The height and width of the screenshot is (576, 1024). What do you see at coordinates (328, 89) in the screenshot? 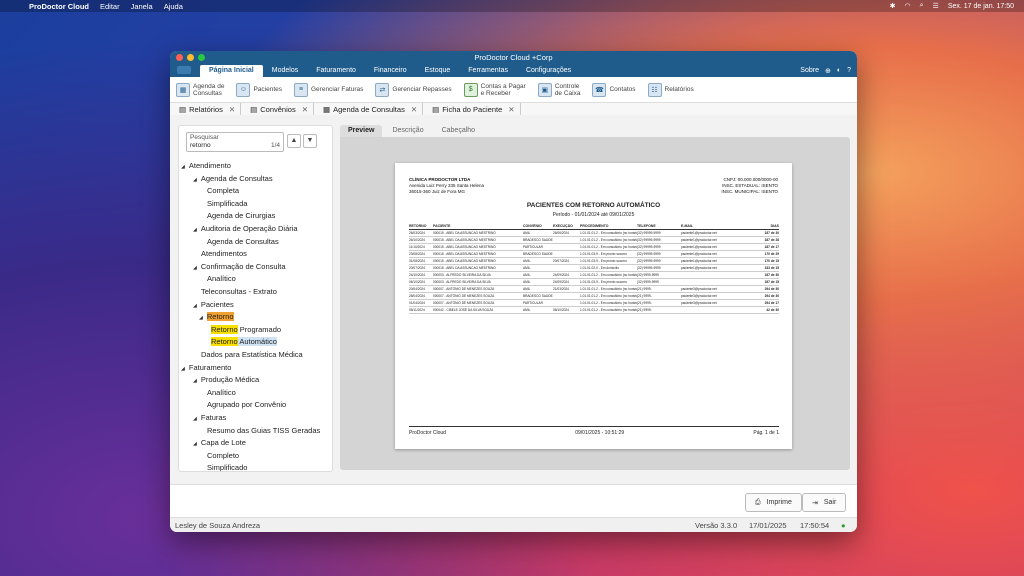
I see `gerenciar-faturas-button: ≡ Gerenciar Faturas` at bounding box center [328, 89].